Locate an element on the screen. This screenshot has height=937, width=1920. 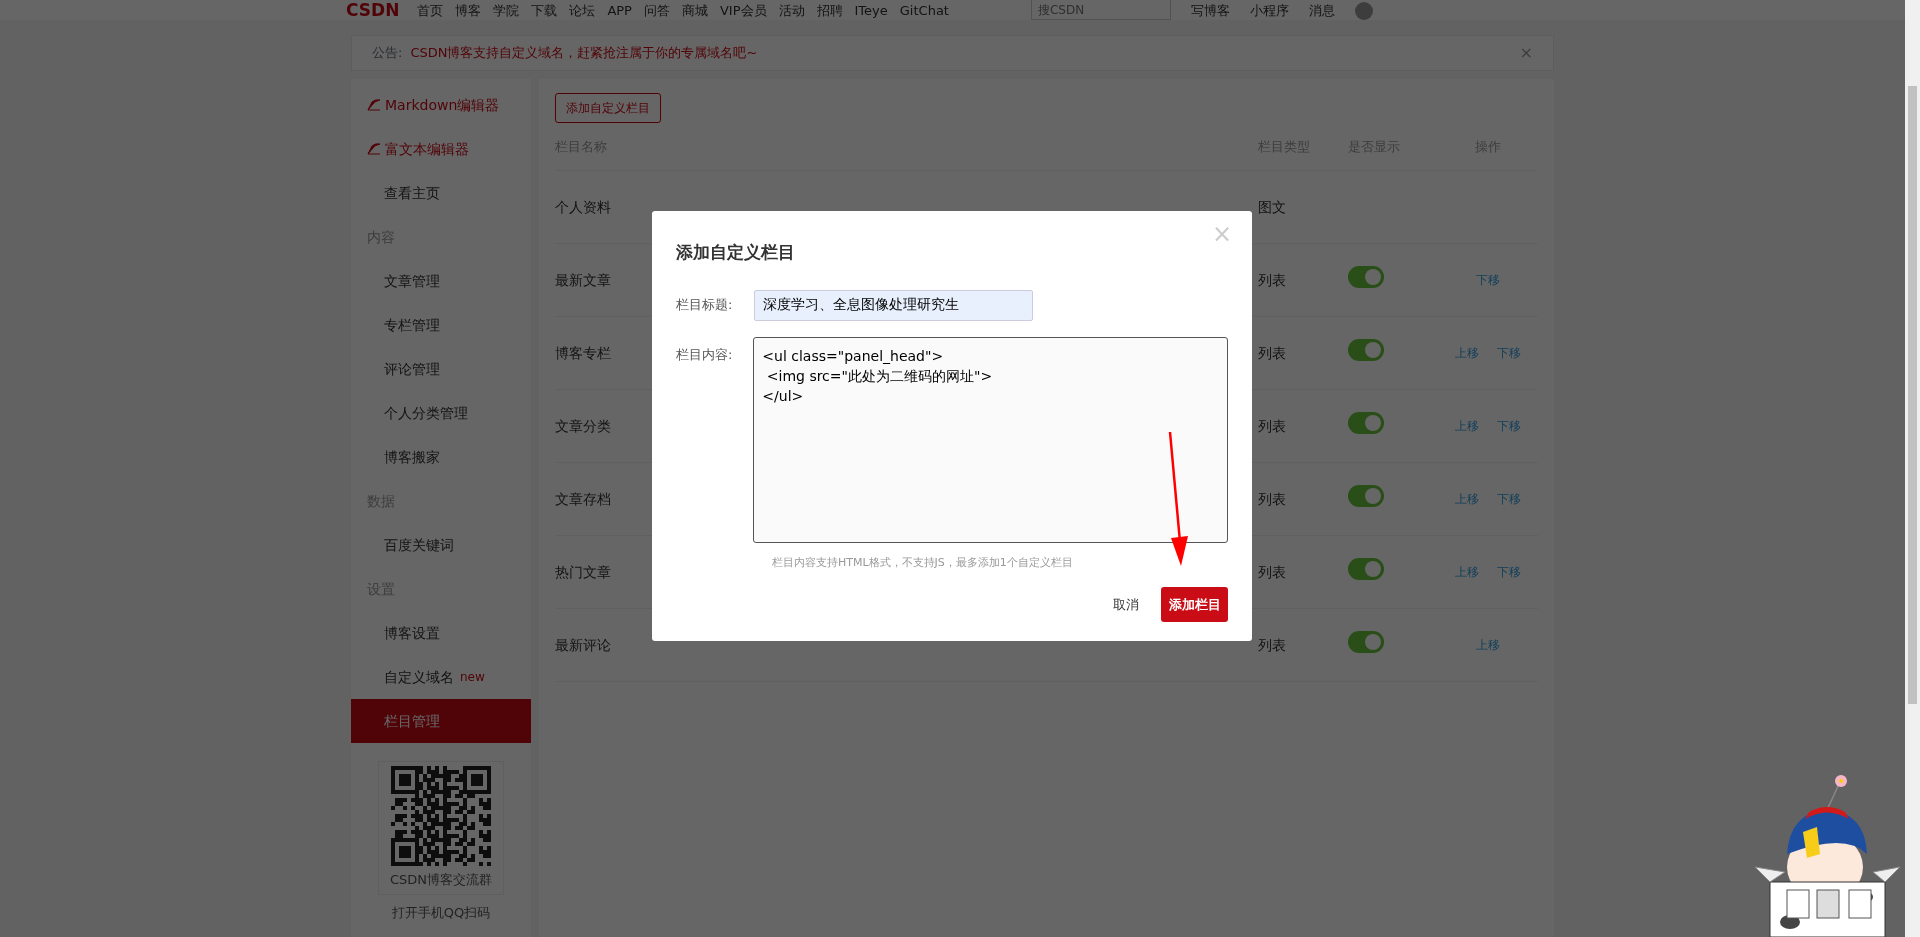
field-label: 栏目内容: is located at coordinates (705, 354).